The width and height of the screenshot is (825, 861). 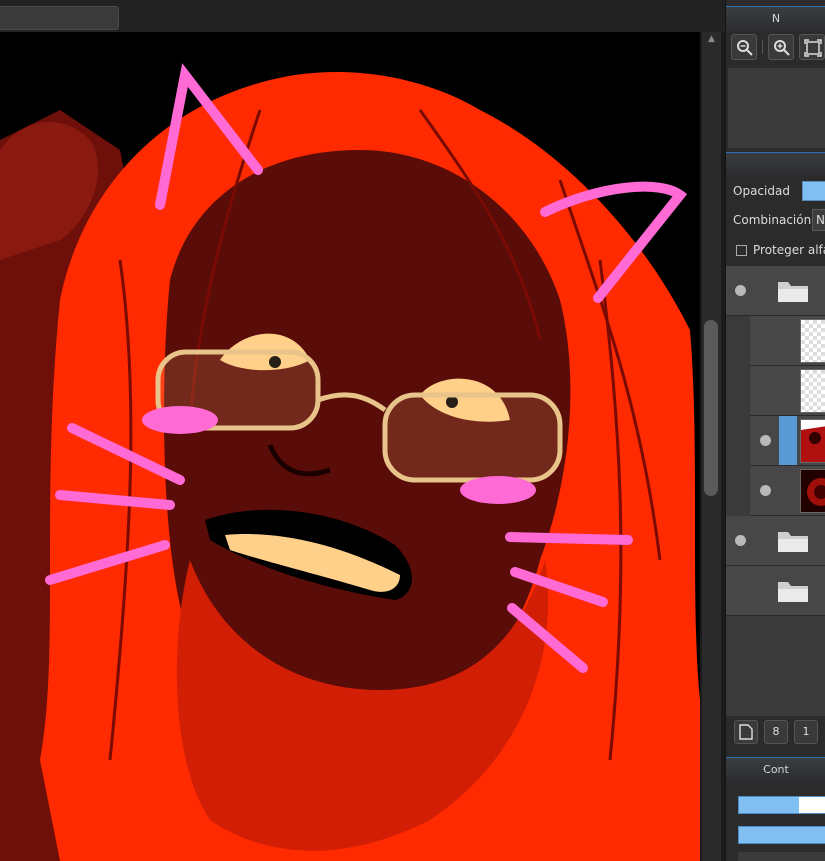 I want to click on new-layer-icon, so click(x=746, y=732).